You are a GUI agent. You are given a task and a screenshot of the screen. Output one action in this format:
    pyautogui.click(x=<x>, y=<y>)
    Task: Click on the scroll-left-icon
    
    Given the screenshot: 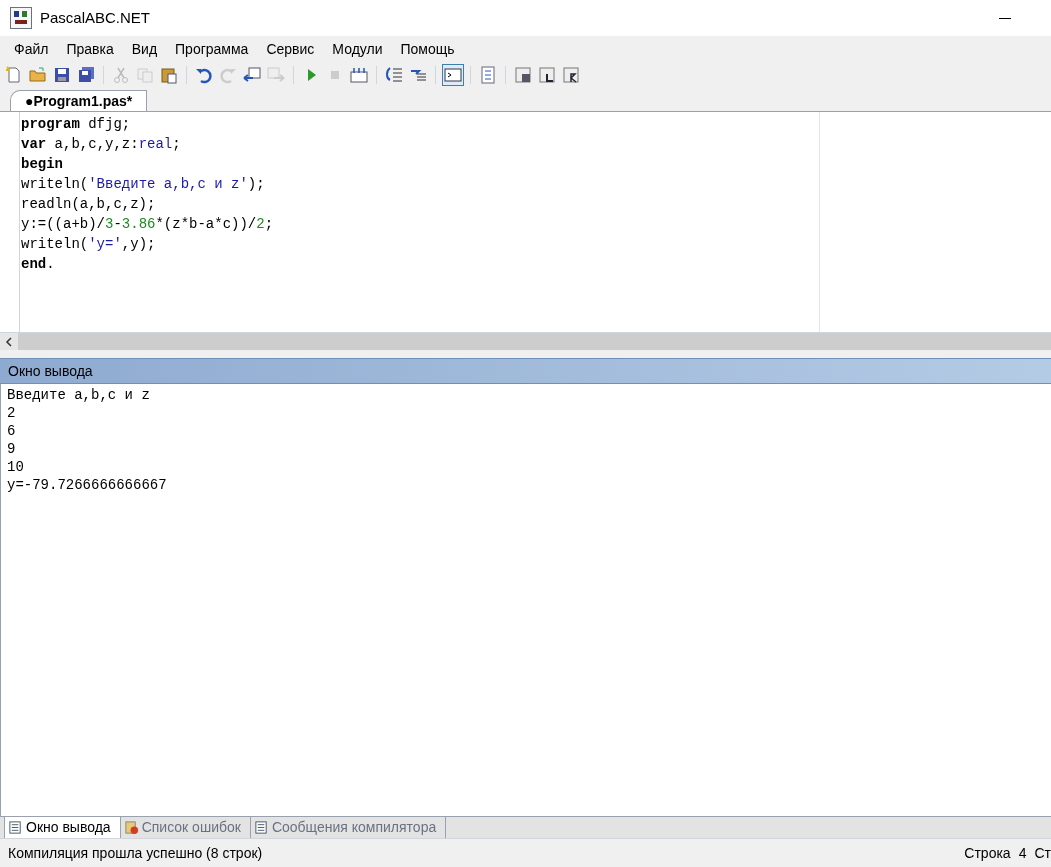 What is the action you would take?
    pyautogui.click(x=9, y=341)
    